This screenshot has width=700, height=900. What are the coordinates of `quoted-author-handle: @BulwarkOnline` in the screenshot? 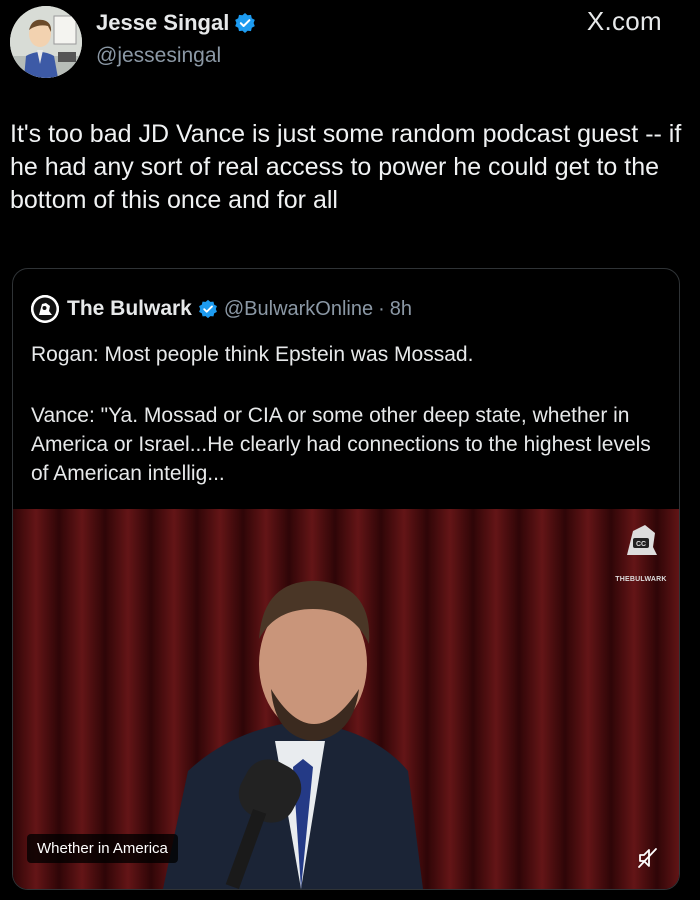 It's located at (298, 309).